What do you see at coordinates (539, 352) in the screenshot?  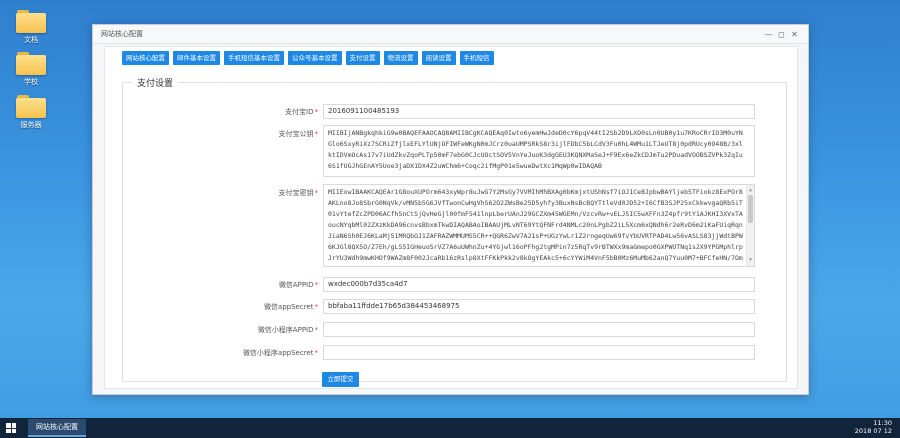 I see `miniprogram-appsecret-input` at bounding box center [539, 352].